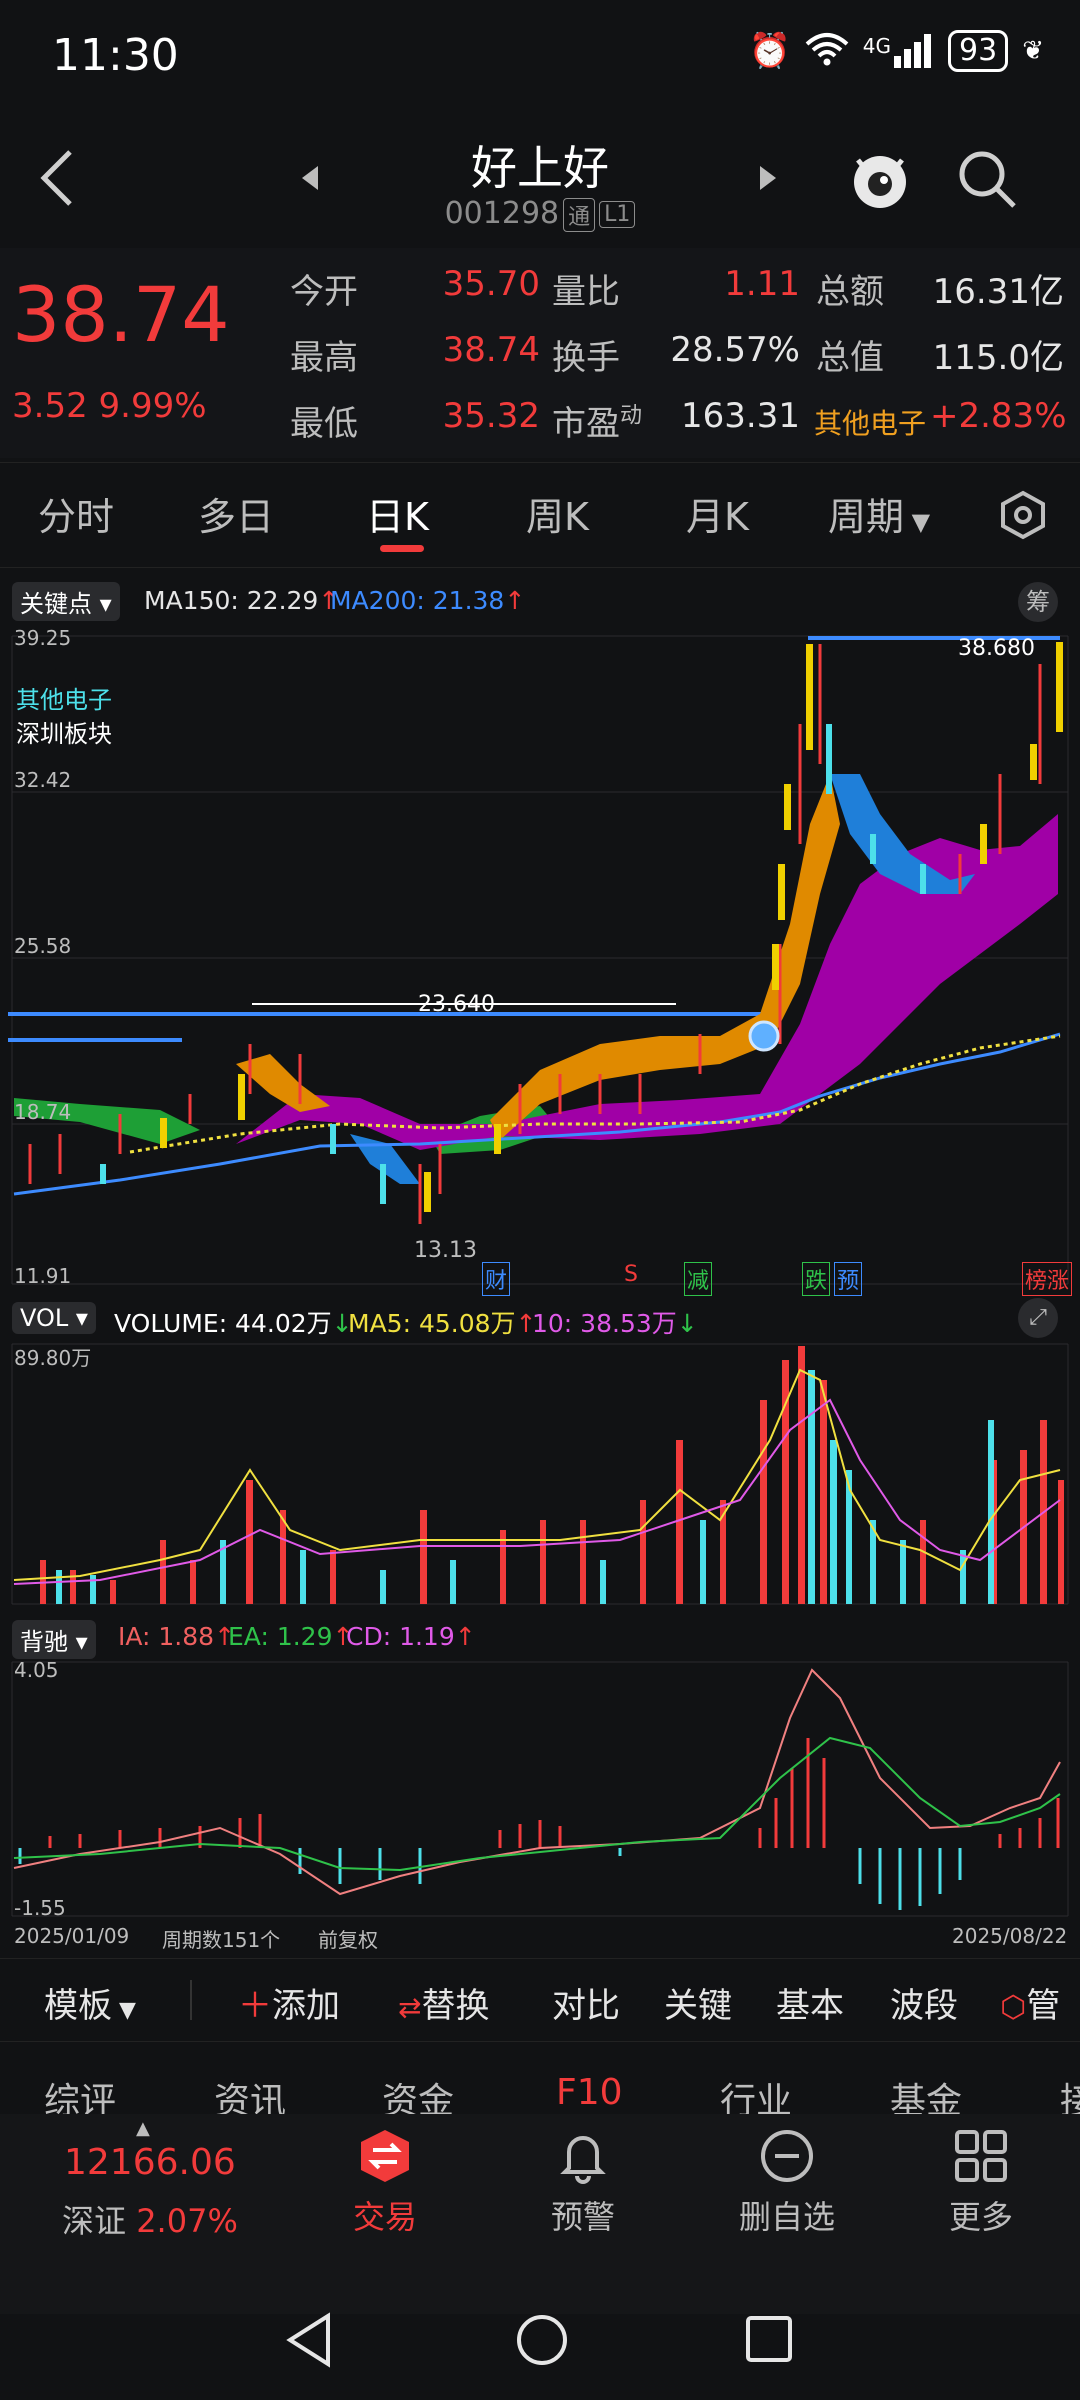  What do you see at coordinates (769, 51) in the screenshot?
I see `alarm-icon: ⏰` at bounding box center [769, 51].